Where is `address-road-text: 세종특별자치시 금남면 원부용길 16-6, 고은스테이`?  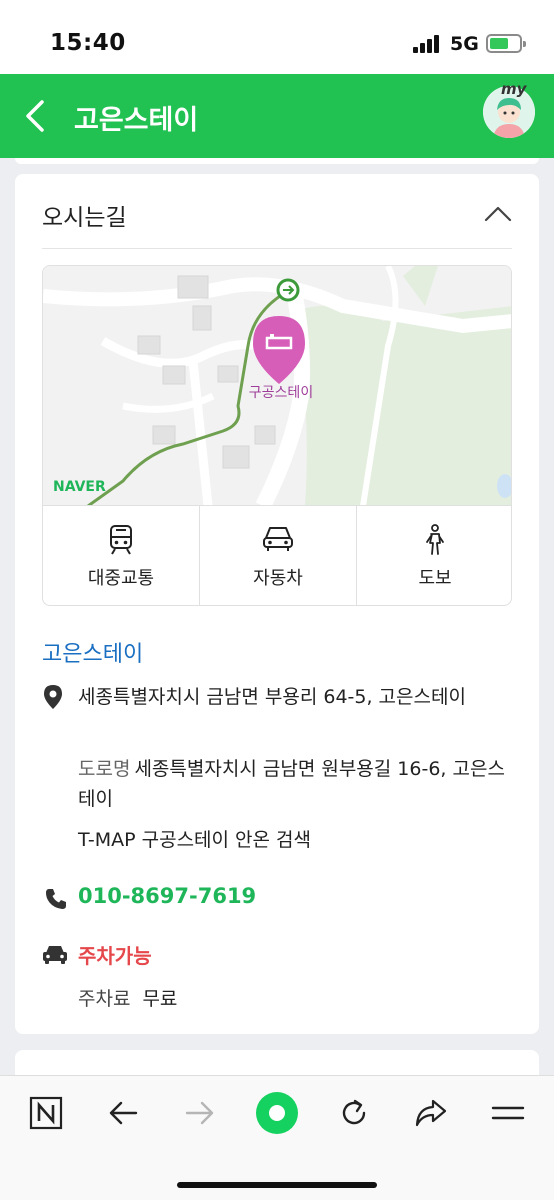
address-road-text: 세종특별자치시 금남면 원부용길 16-6, 고은스테이 is located at coordinates (291, 784).